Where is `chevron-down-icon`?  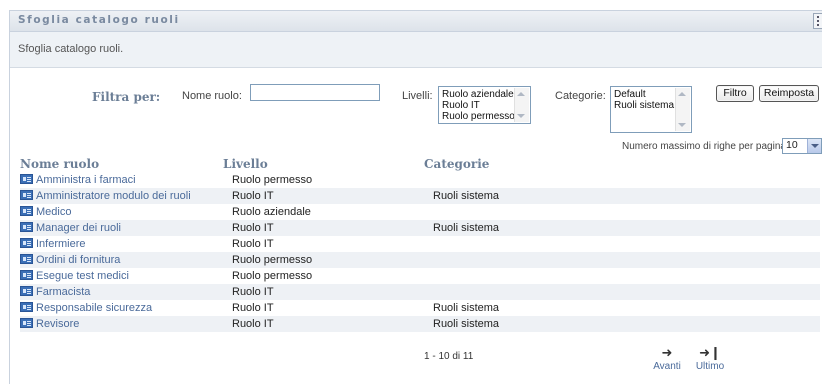 chevron-down-icon is located at coordinates (814, 146).